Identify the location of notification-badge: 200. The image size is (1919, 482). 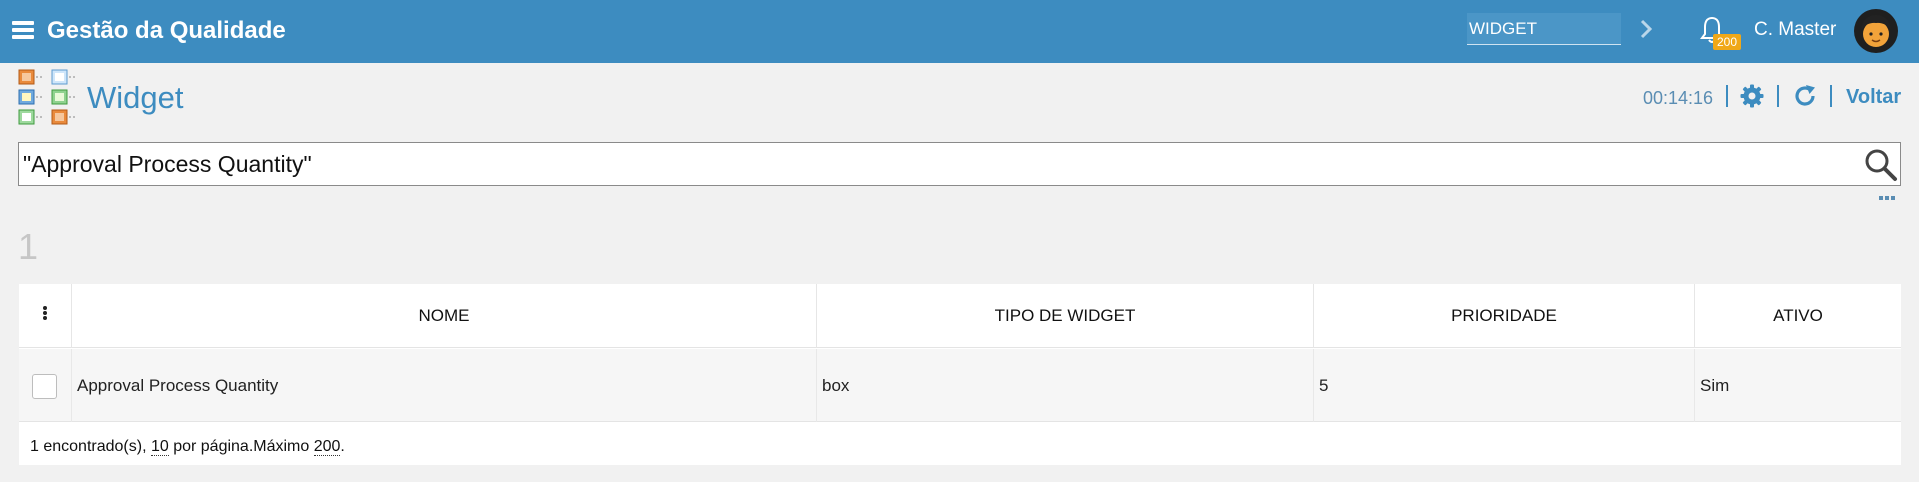
(1727, 42).